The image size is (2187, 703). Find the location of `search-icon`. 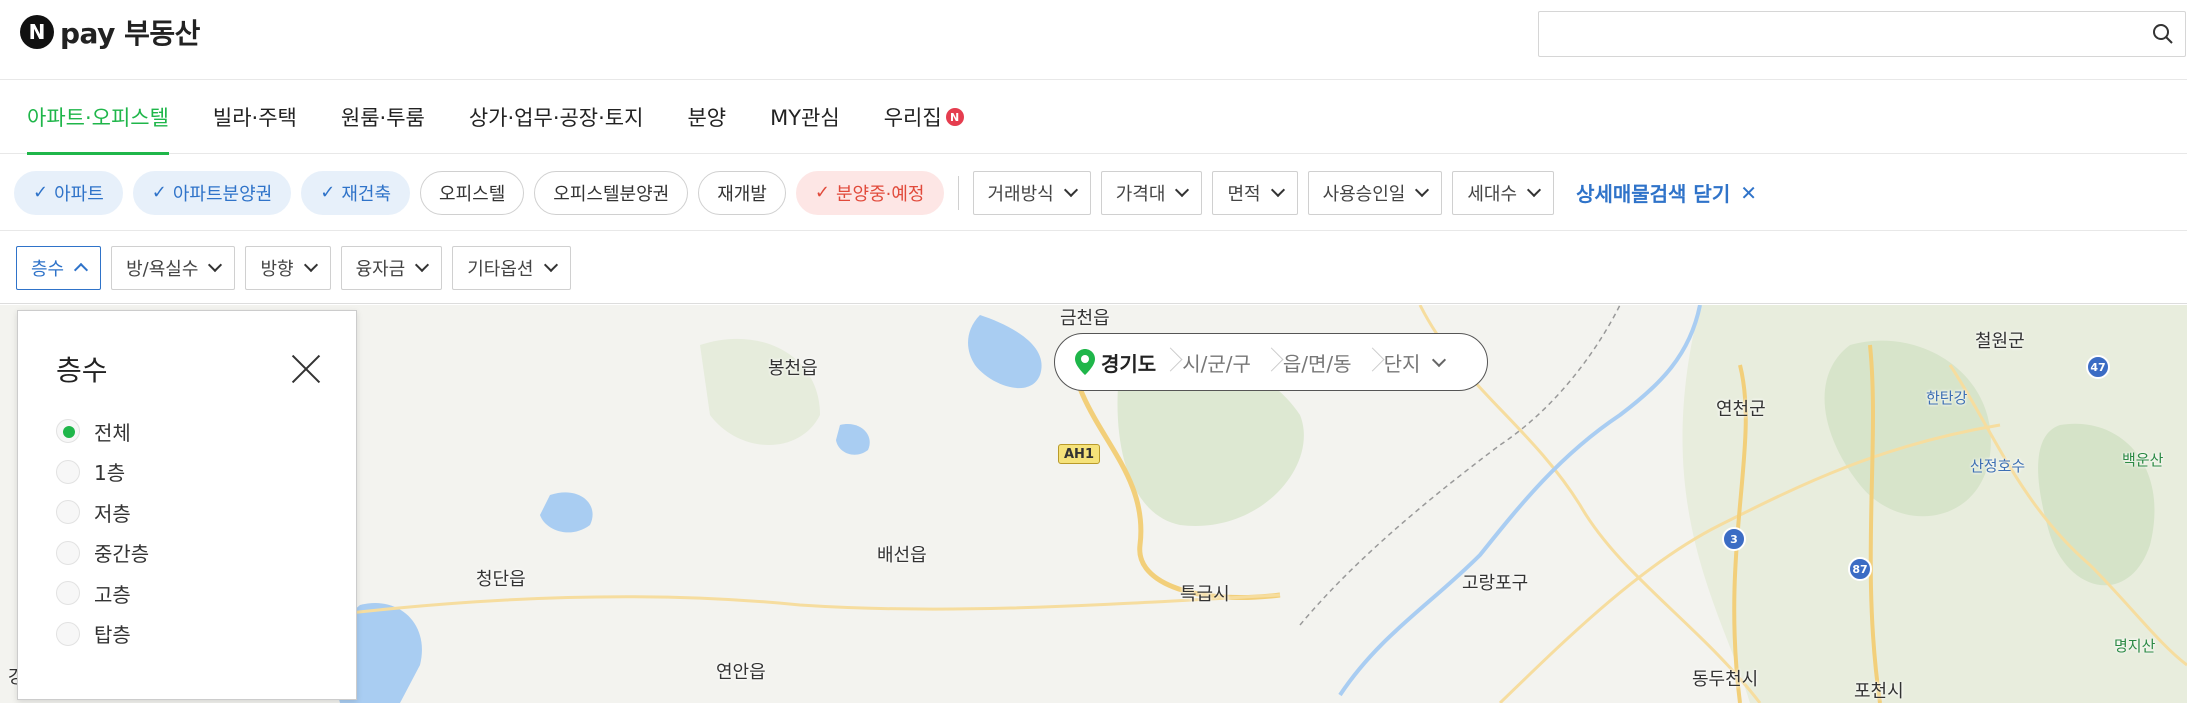

search-icon is located at coordinates (2163, 34).